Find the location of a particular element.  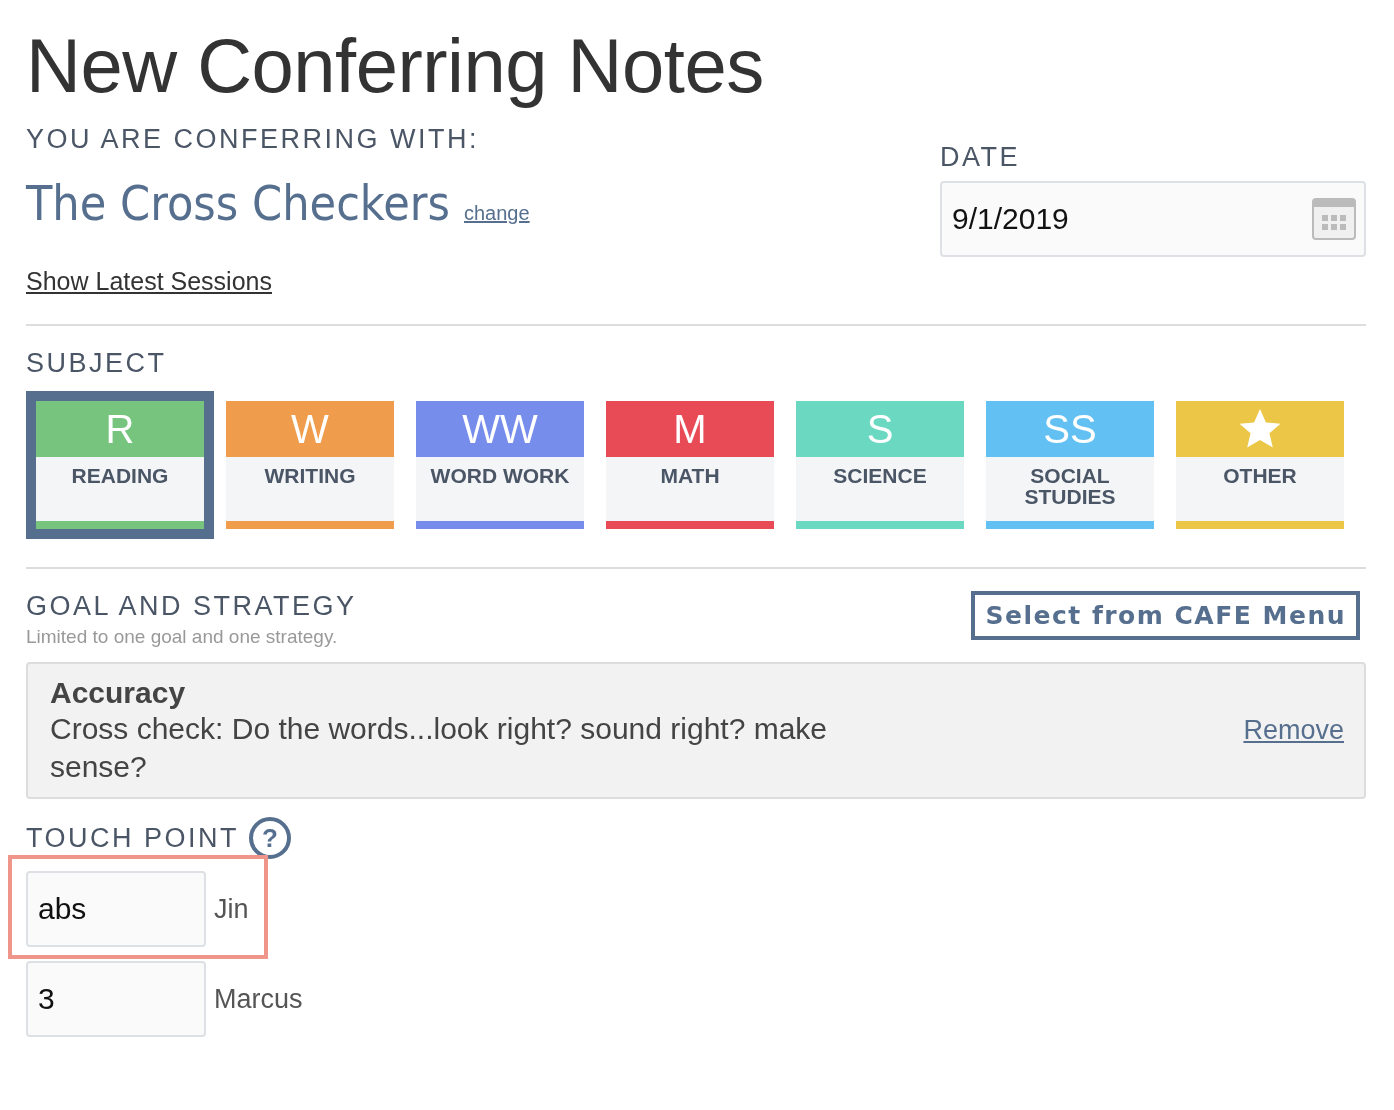

strategy-text: Cross check: Do the words...look right? sound right? make sense? is located at coordinates (439, 748).